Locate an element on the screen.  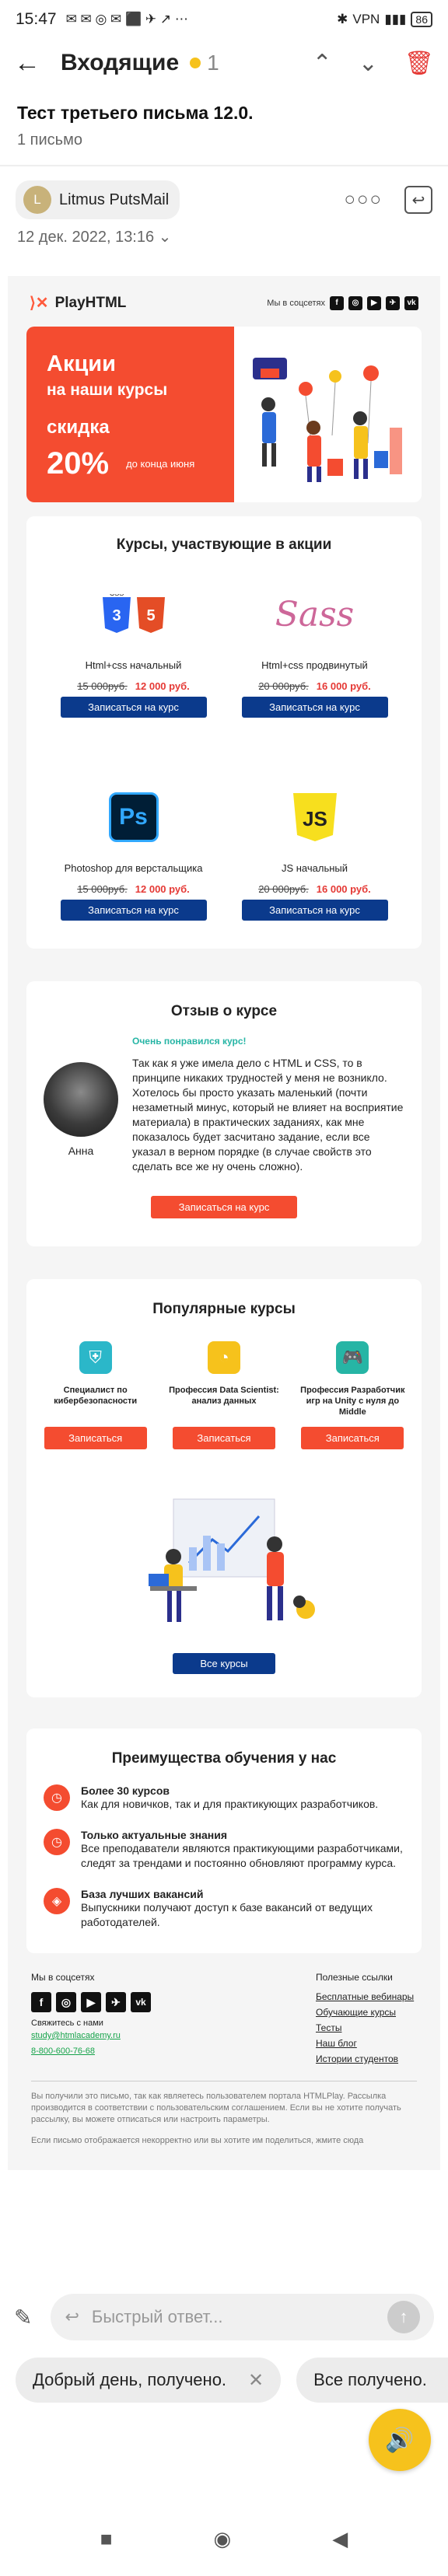
logo-mark-icon: ⟩✕ is located at coordinates (40, 303).